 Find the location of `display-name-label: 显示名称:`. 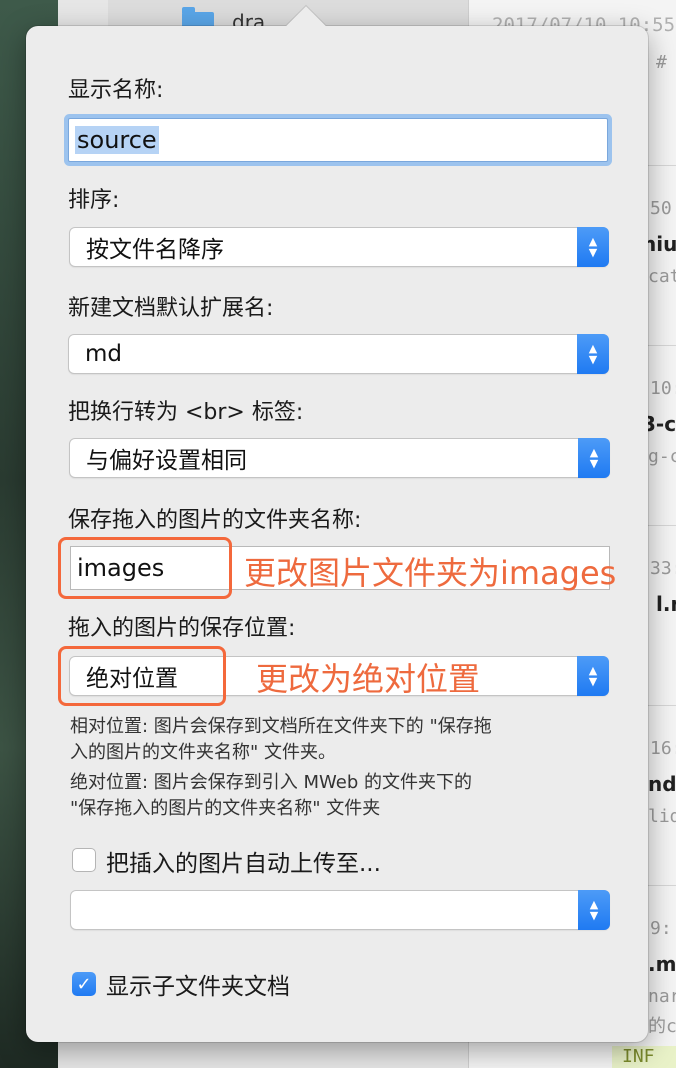

display-name-label: 显示名称: is located at coordinates (116, 90).